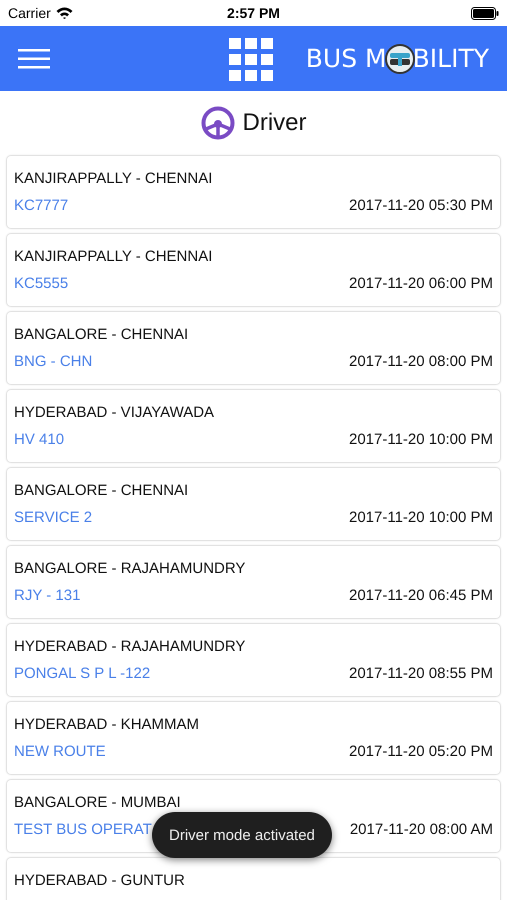  I want to click on wifi-icon, so click(64, 13).